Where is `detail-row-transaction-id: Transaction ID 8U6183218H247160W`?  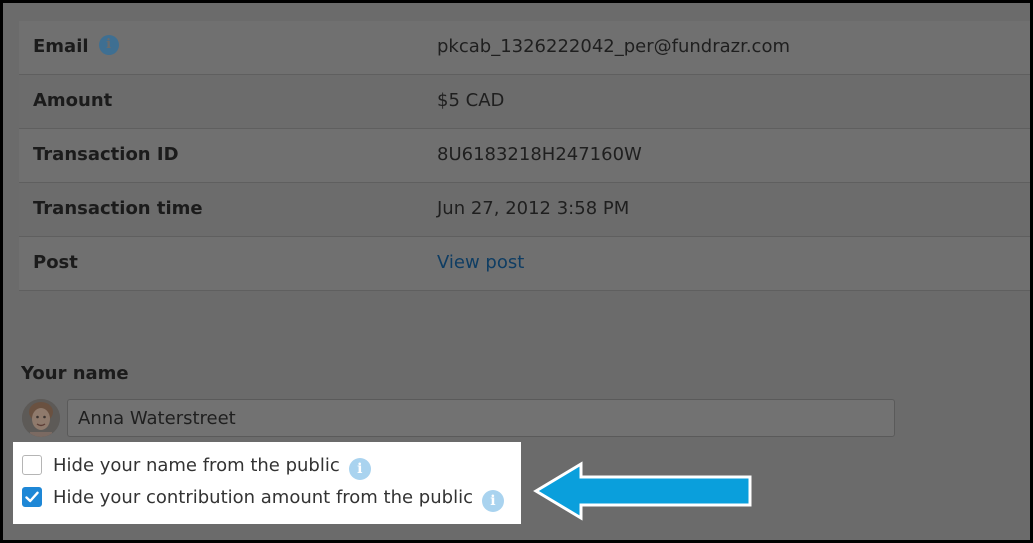 detail-row-transaction-id: Transaction ID 8U6183218H247160W is located at coordinates (524, 156).